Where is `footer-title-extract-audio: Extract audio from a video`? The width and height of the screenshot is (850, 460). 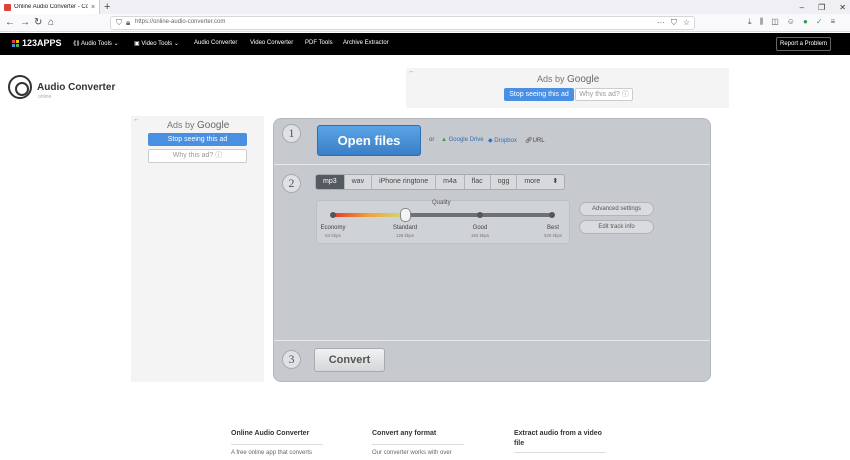
footer-title-extract-audio: Extract audio from a video is located at coordinates (558, 433).